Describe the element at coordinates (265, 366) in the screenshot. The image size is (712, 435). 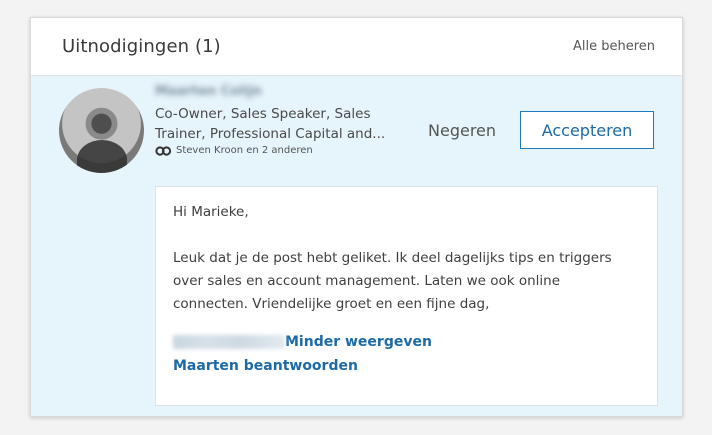
I see `reply-link: Maarten beantwoorden` at that location.